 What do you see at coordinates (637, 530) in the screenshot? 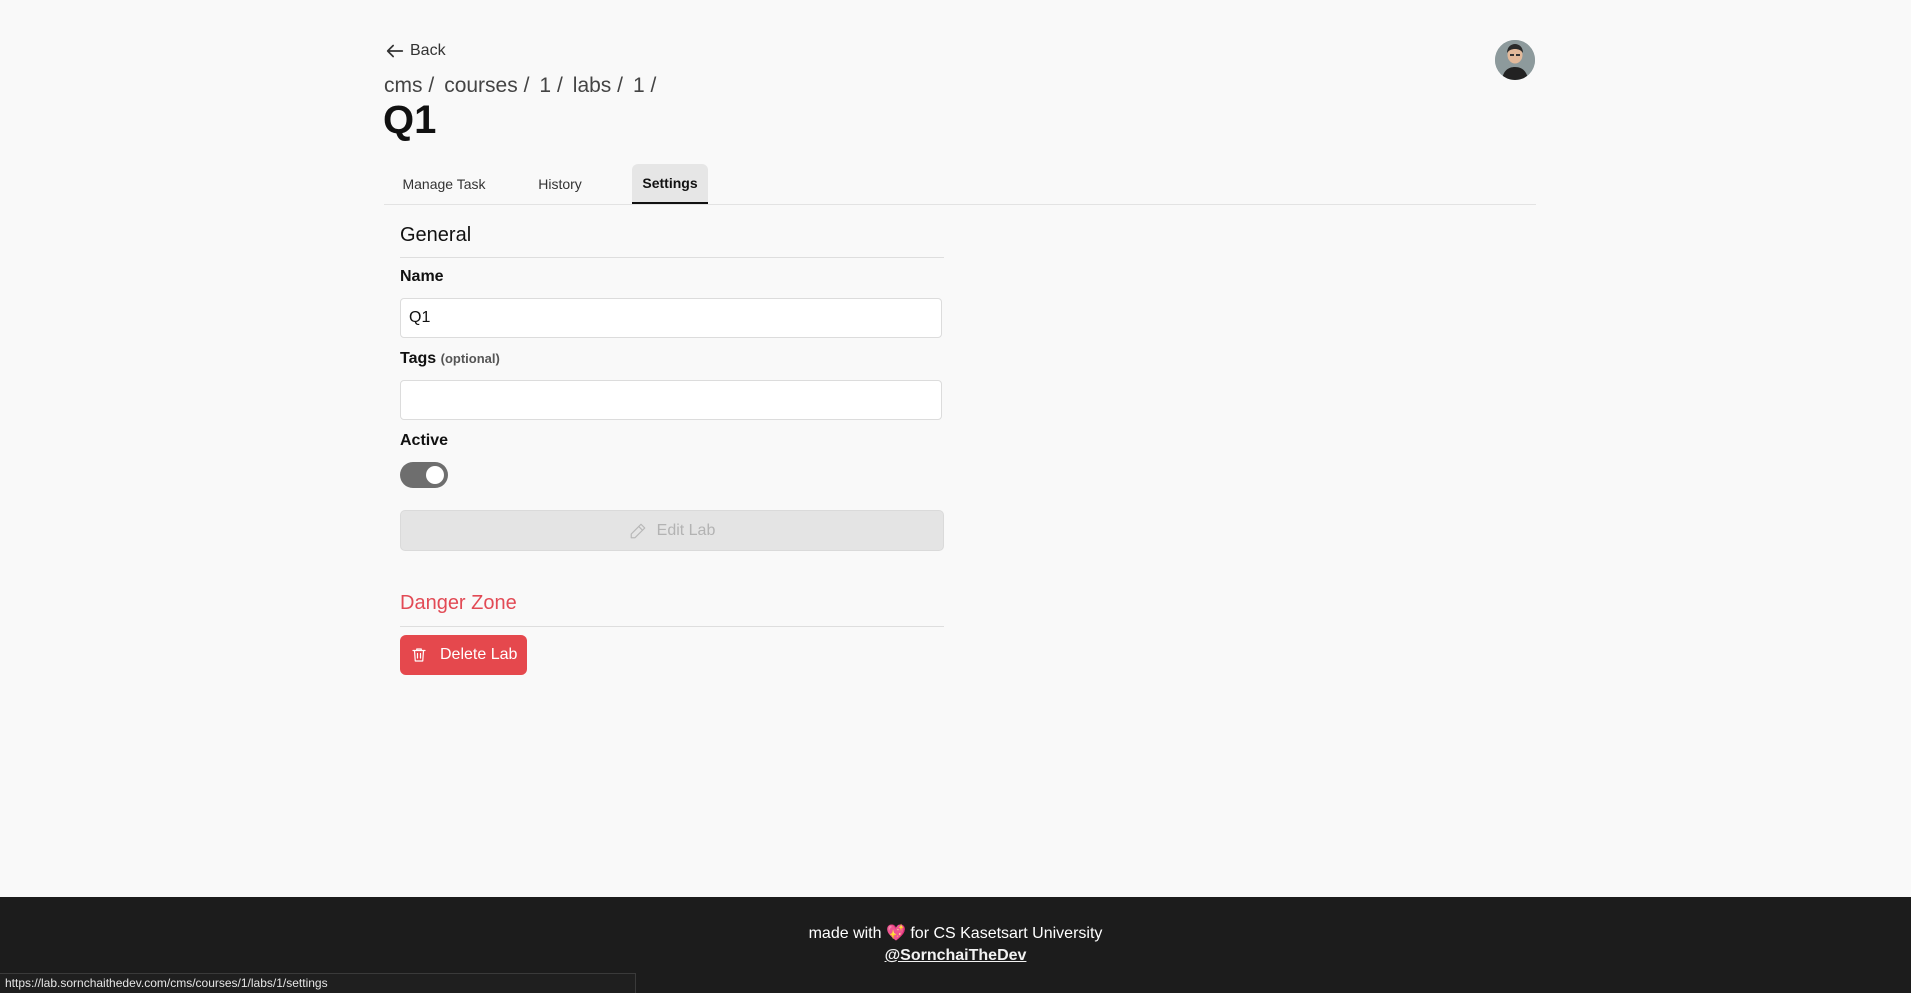
I see `pencil-icon` at bounding box center [637, 530].